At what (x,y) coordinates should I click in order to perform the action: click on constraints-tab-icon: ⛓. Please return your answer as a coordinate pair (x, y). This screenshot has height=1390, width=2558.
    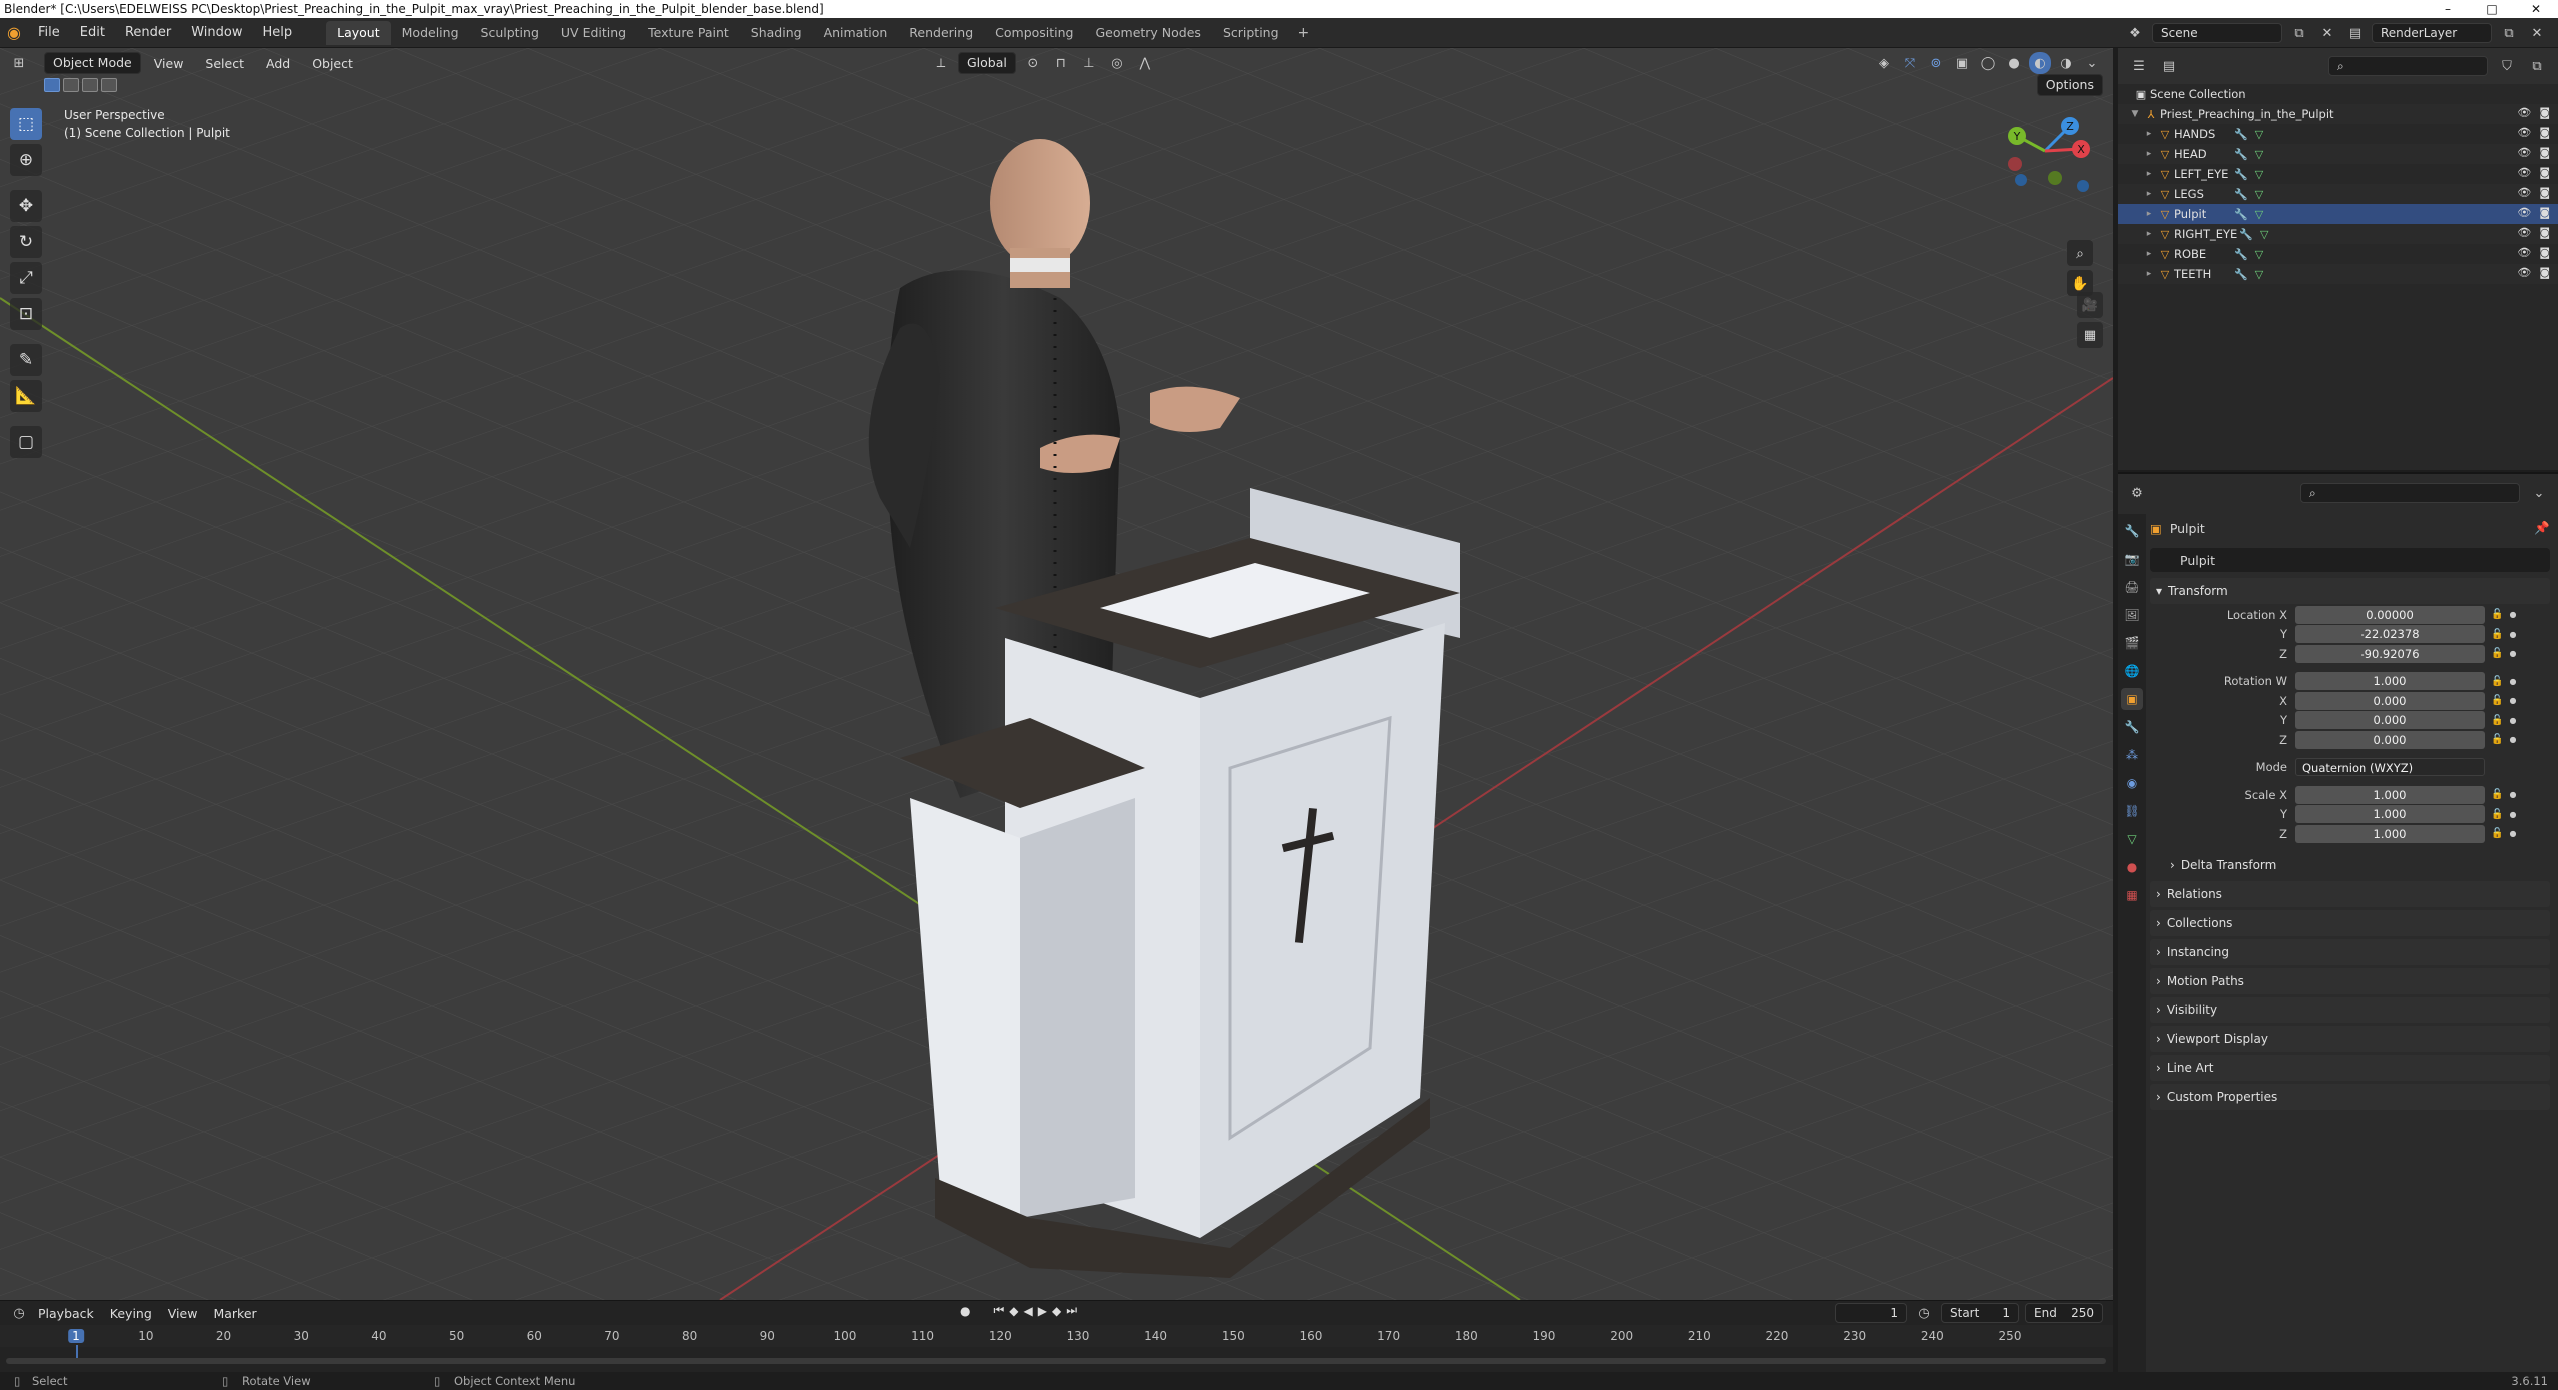
    Looking at the image, I should click on (2132, 811).